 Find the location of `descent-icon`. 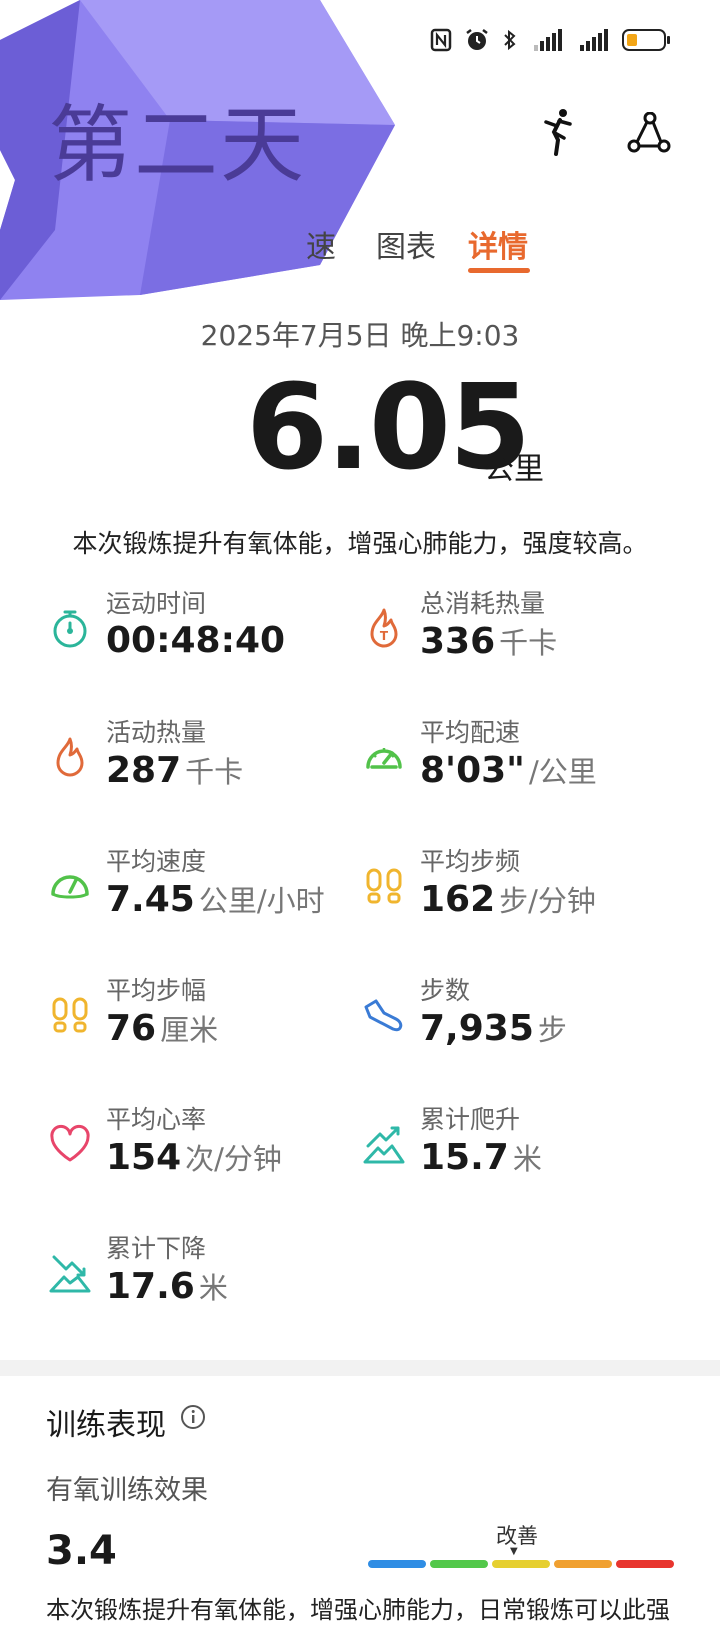

descent-icon is located at coordinates (70, 1274).